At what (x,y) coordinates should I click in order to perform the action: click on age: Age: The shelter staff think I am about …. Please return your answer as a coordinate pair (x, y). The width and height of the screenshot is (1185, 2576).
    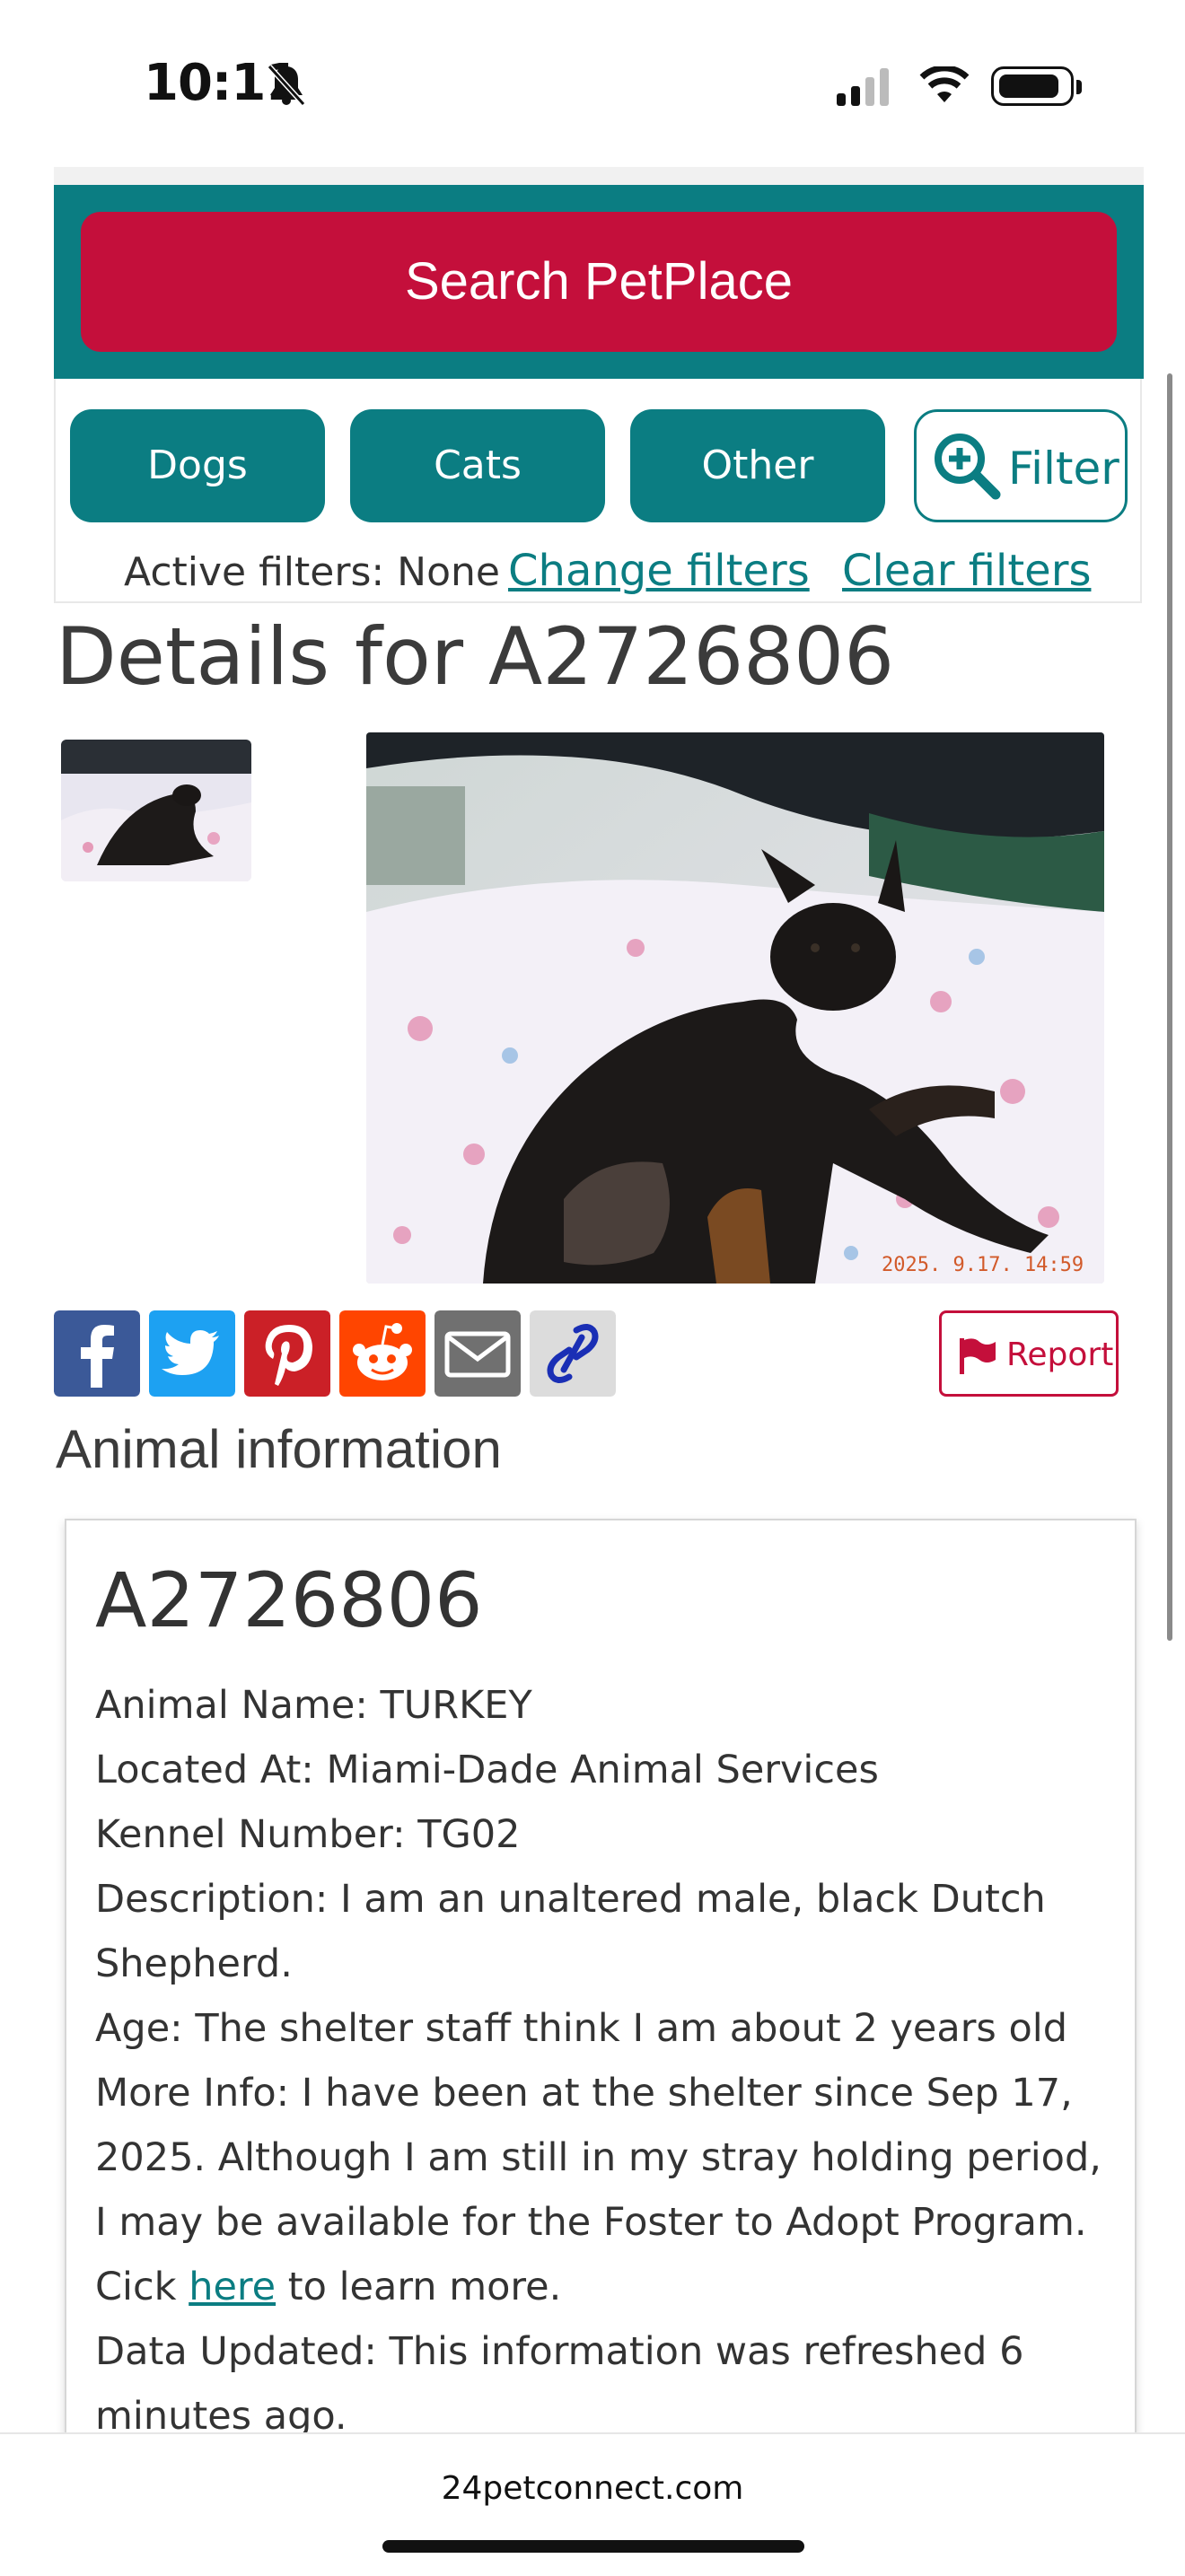
    Looking at the image, I should click on (581, 2028).